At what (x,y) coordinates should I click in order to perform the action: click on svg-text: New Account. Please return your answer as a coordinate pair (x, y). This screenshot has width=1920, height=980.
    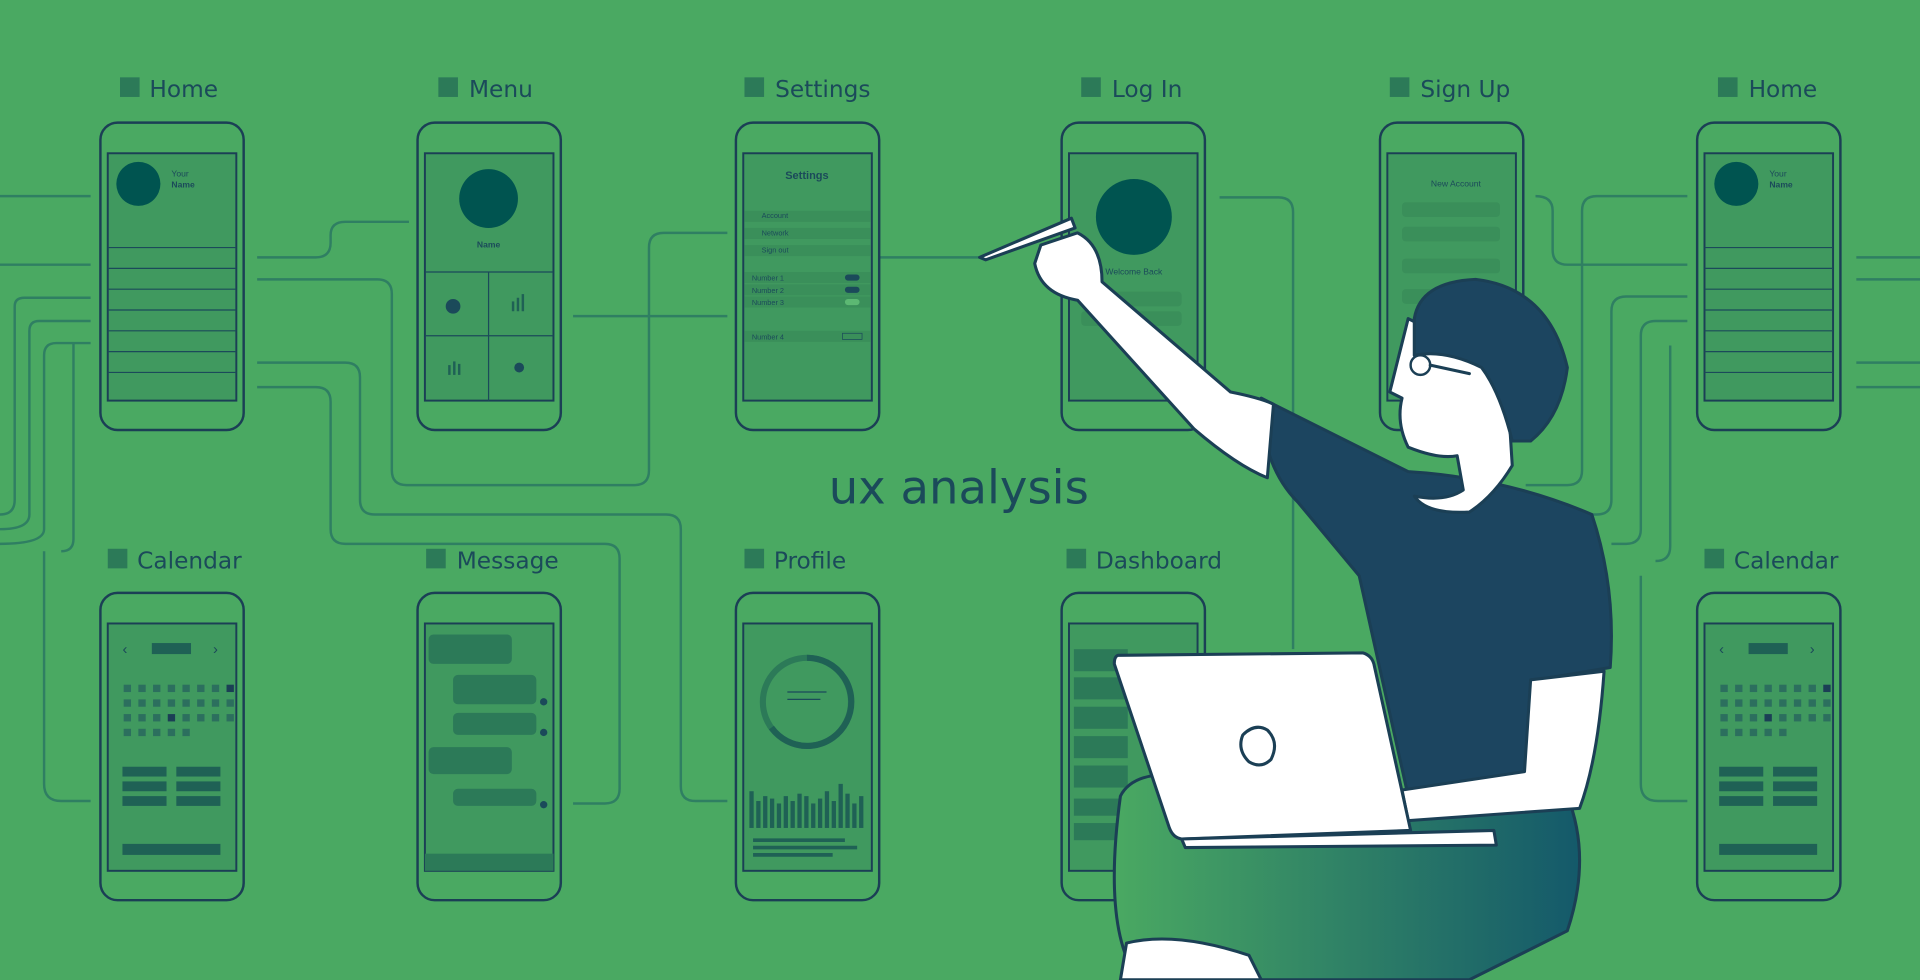
    Looking at the image, I should click on (1456, 183).